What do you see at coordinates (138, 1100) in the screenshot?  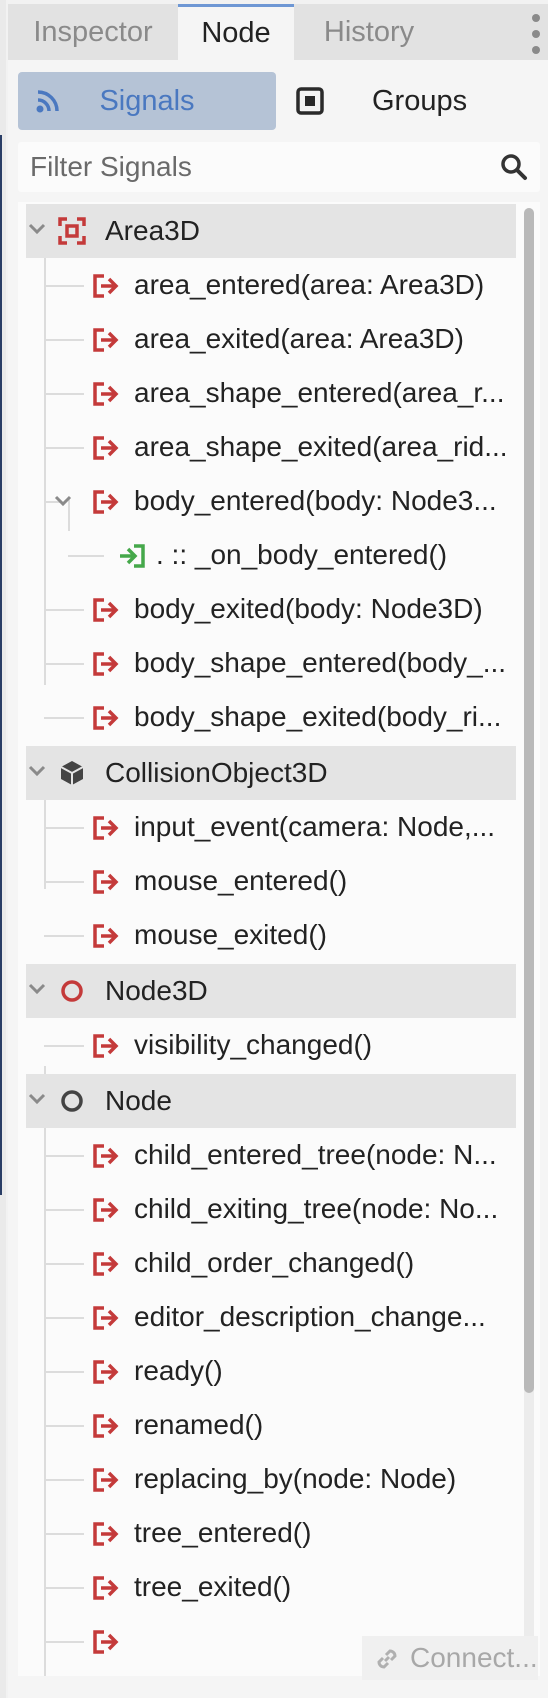 I see `section-class-name: Node` at bounding box center [138, 1100].